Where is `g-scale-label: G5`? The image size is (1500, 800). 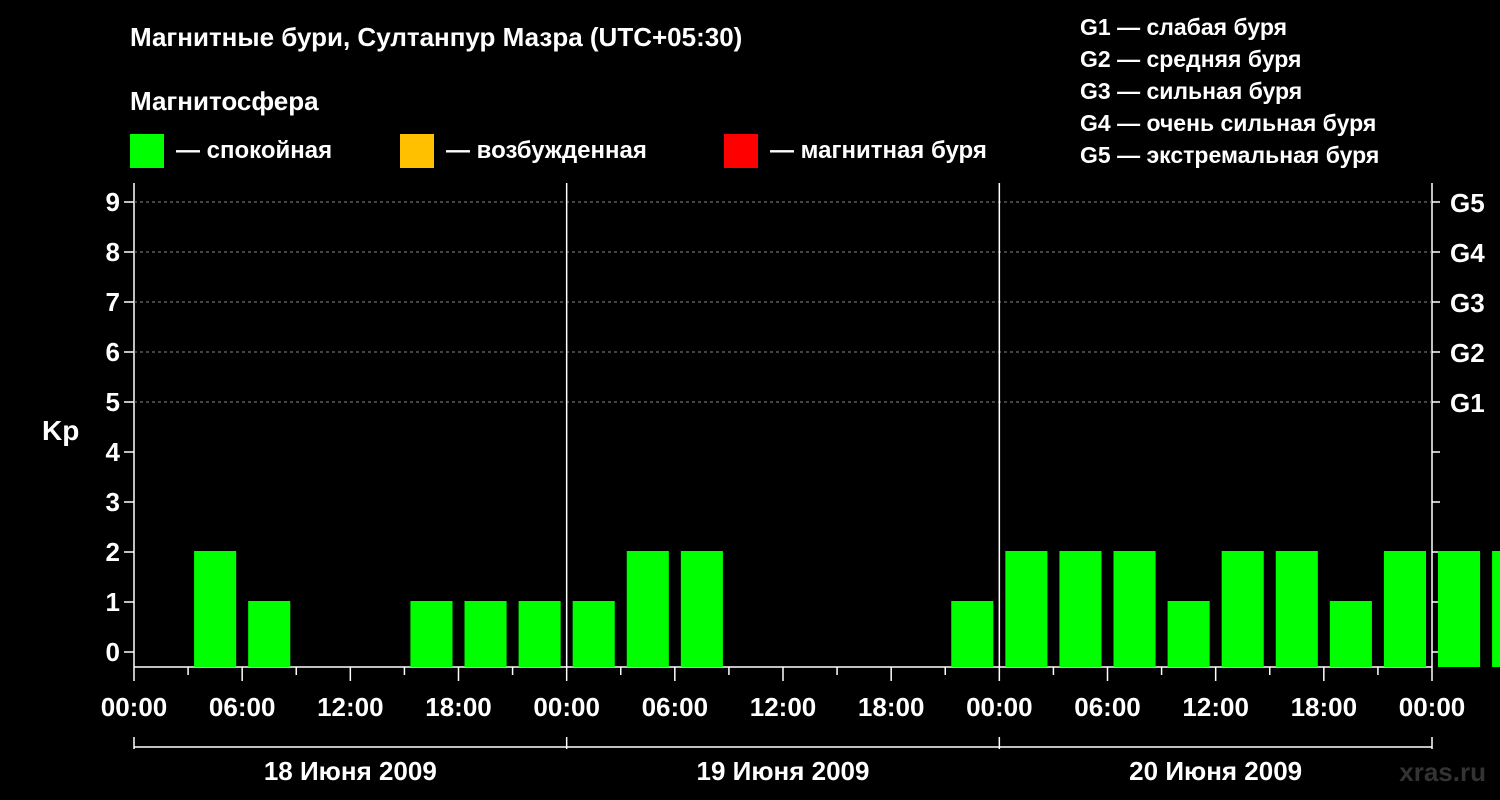 g-scale-label: G5 is located at coordinates (1467, 203).